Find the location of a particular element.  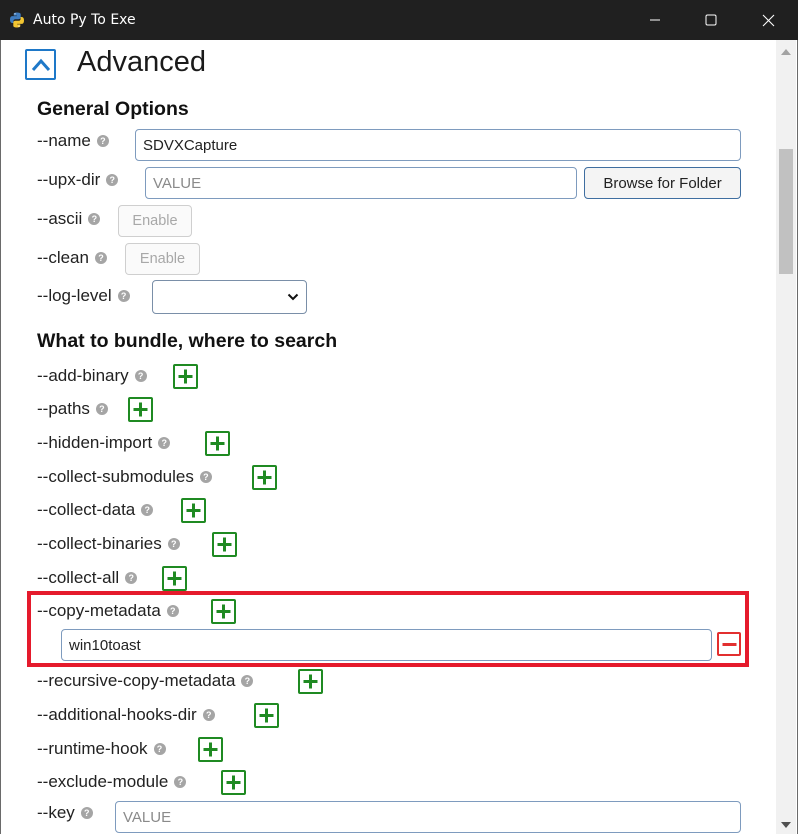

chevron-down-icon is located at coordinates (293, 297).